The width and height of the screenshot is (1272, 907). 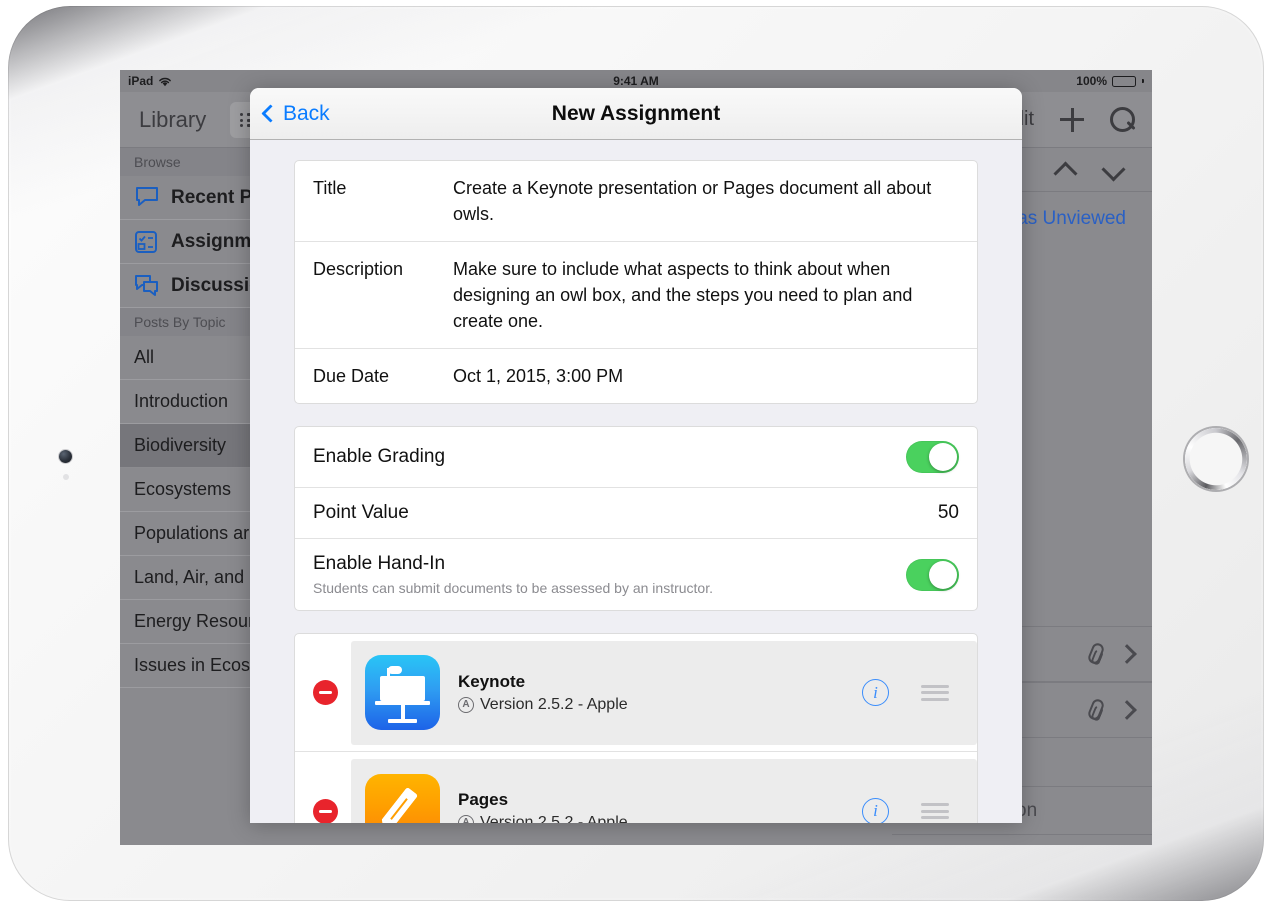 What do you see at coordinates (706, 376) in the screenshot?
I see `due-date-field-value: Oct 1, 2015, 3:00 PM` at bounding box center [706, 376].